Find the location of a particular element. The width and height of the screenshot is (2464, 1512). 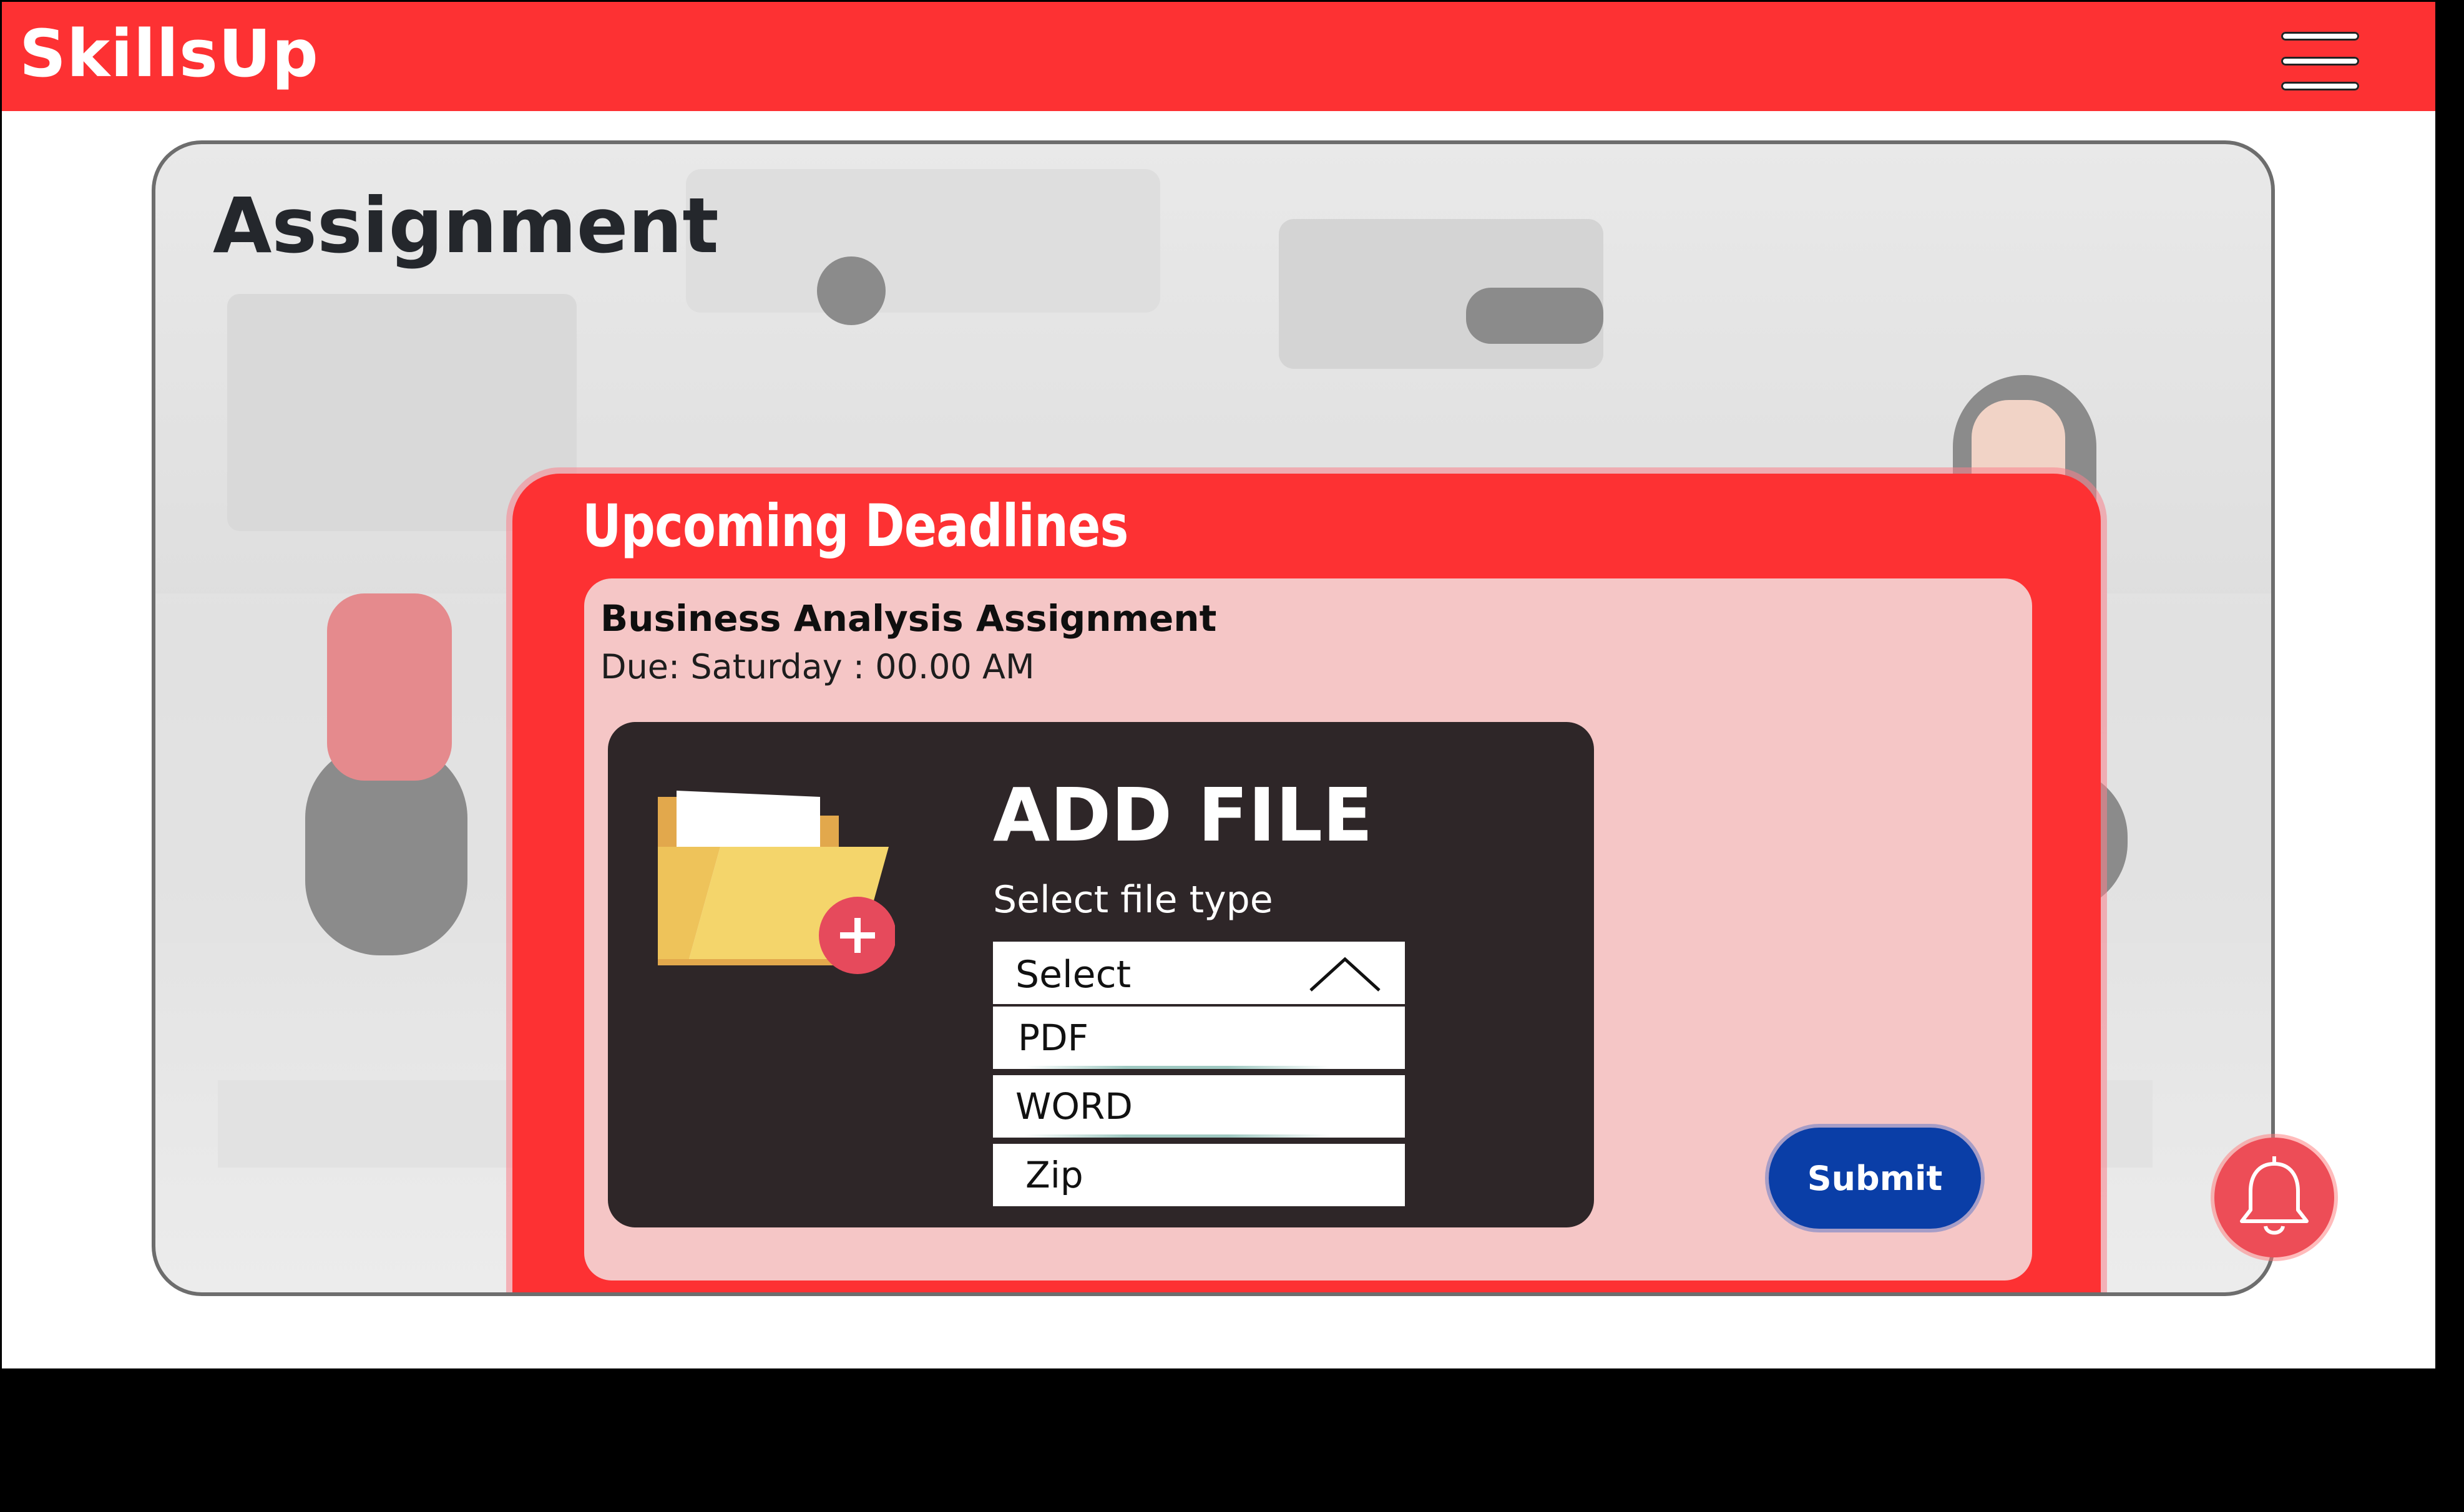

top-bar: SkillsUp is located at coordinates (1218, 56).